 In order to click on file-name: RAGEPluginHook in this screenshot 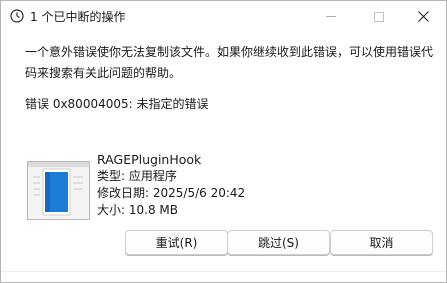, I will do `click(149, 159)`.